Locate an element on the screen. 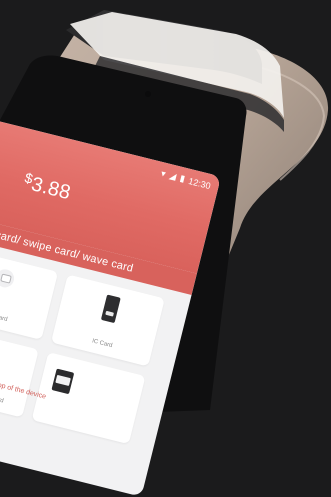 The image size is (331, 497). card-reader-icon is located at coordinates (110, 309).